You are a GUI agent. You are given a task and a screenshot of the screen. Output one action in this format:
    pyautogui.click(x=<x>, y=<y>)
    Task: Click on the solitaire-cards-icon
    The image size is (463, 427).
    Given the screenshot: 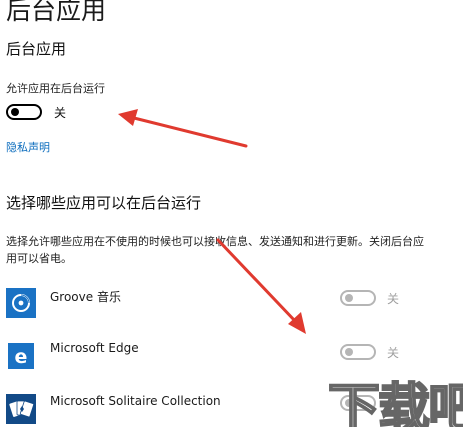 What is the action you would take?
    pyautogui.click(x=21, y=409)
    